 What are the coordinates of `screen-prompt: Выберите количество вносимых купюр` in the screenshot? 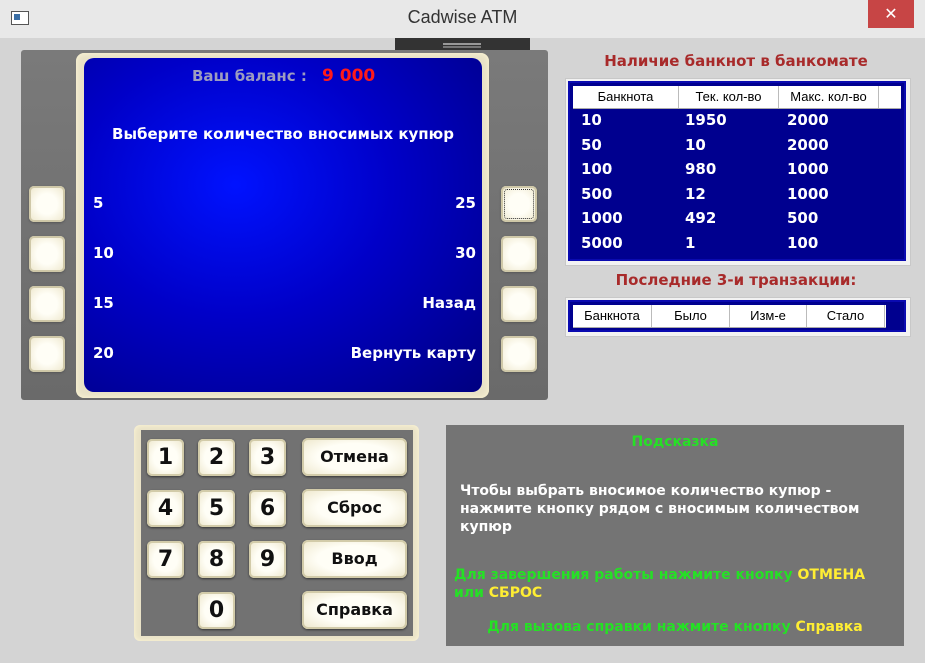 It's located at (283, 134).